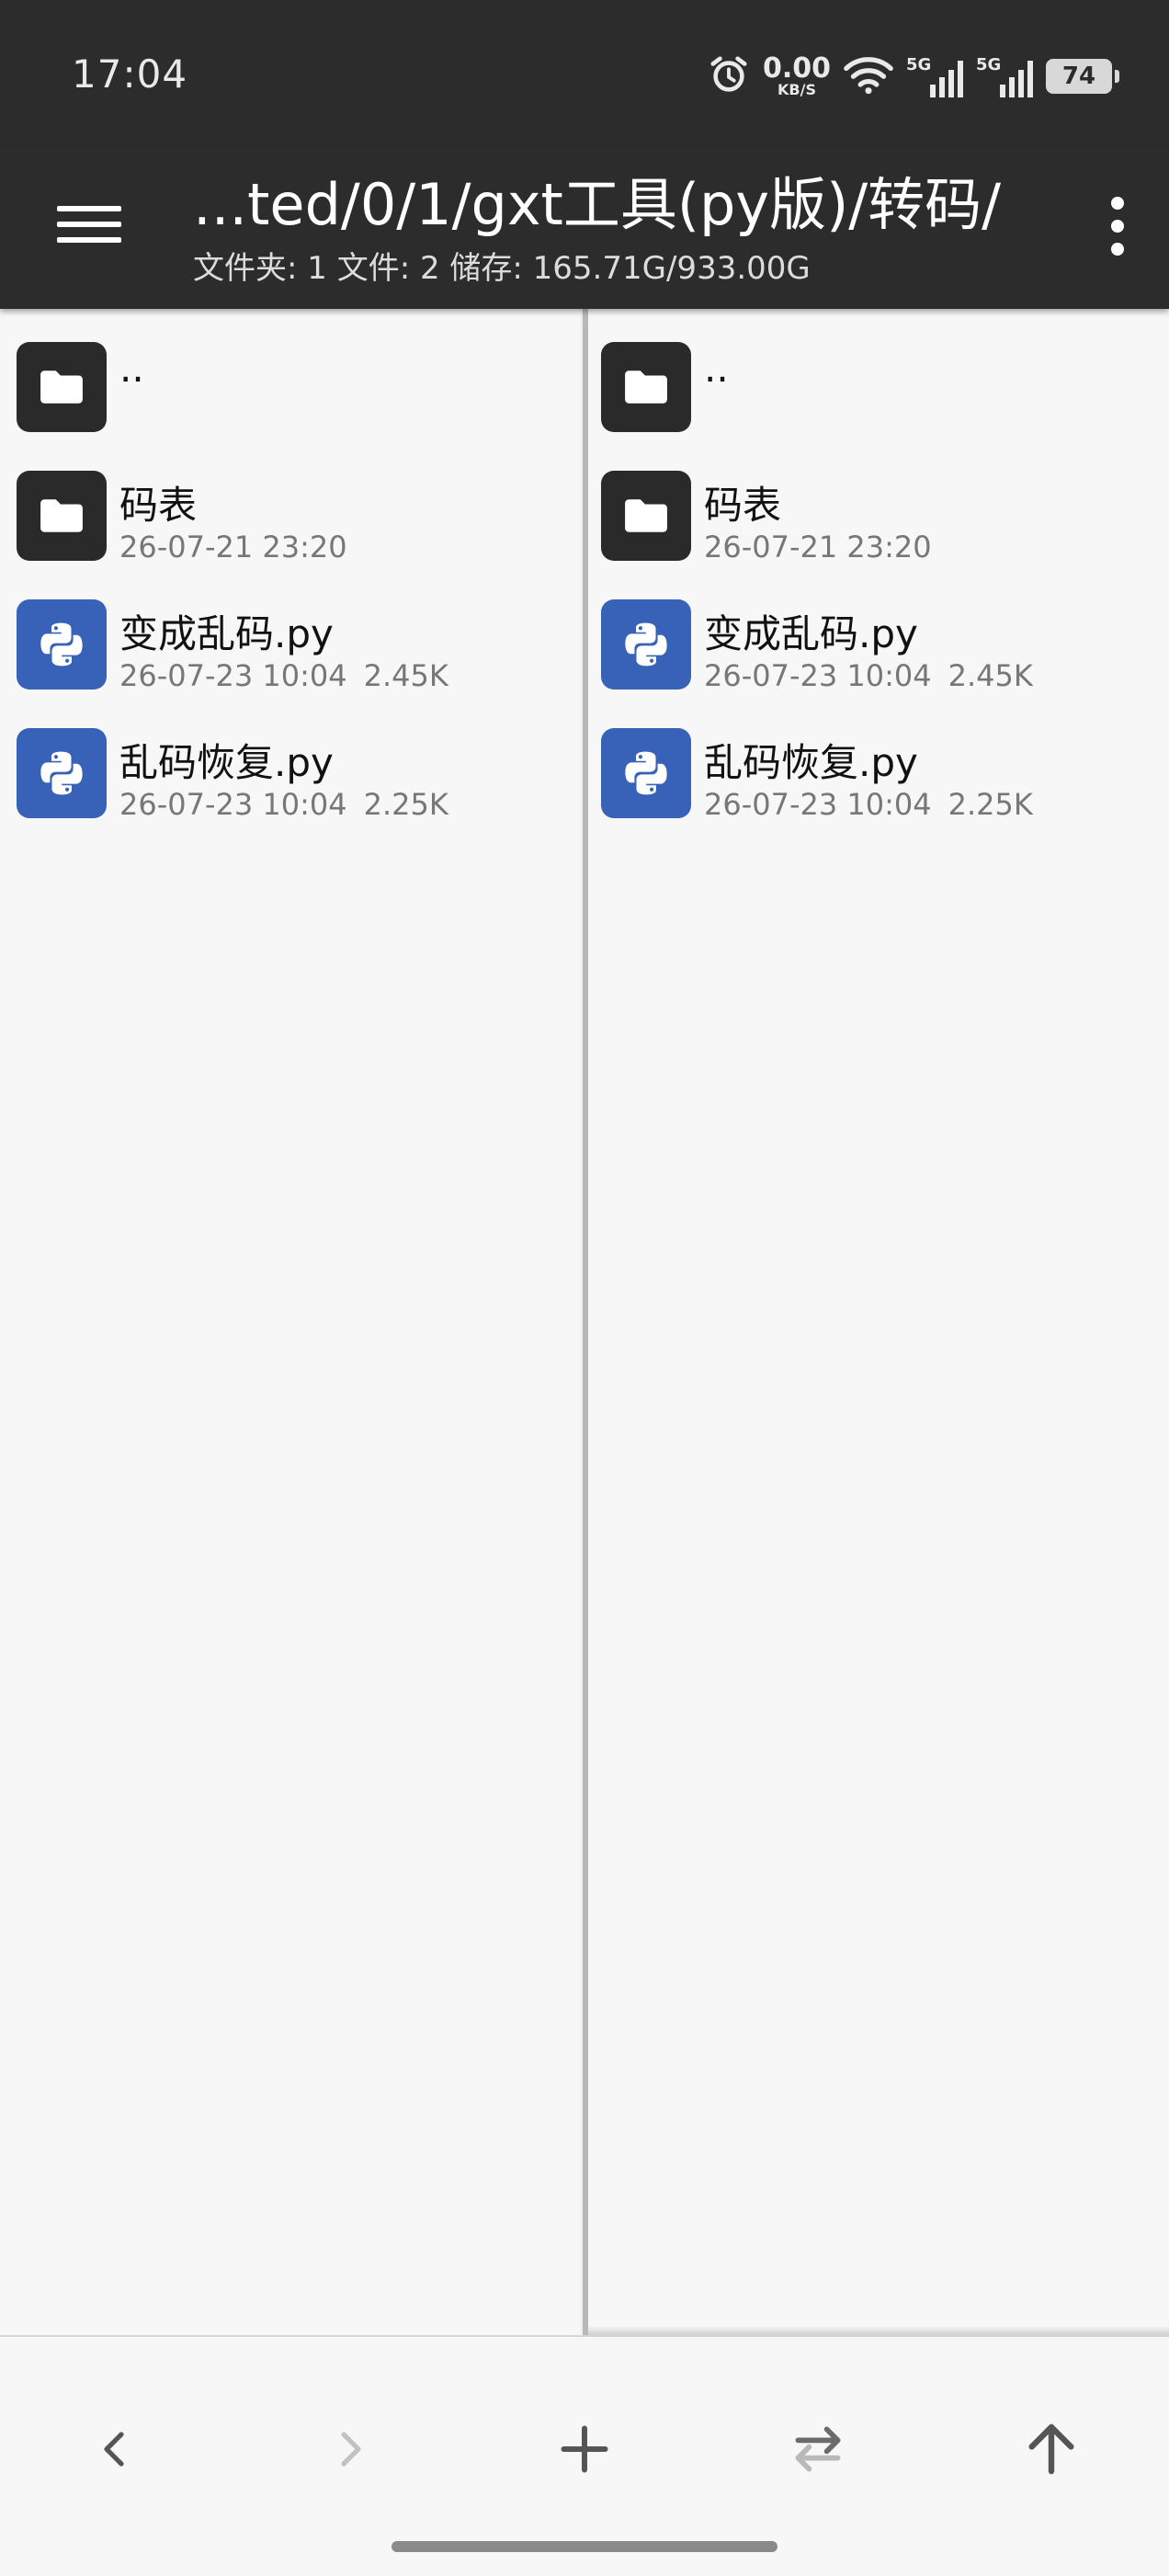  I want to click on more-options-icon, so click(1117, 226).